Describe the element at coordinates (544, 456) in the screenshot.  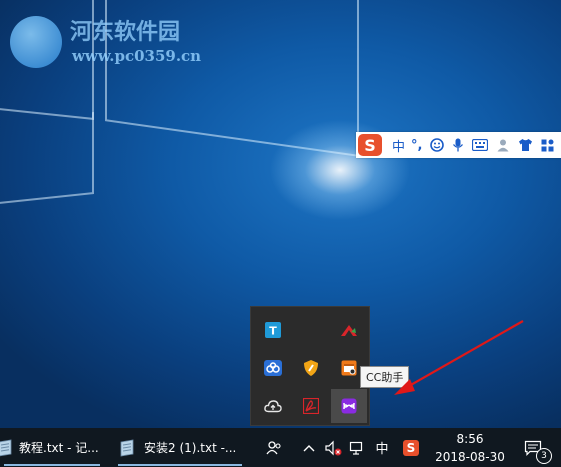
I see `notification-count-badge: 3` at that location.